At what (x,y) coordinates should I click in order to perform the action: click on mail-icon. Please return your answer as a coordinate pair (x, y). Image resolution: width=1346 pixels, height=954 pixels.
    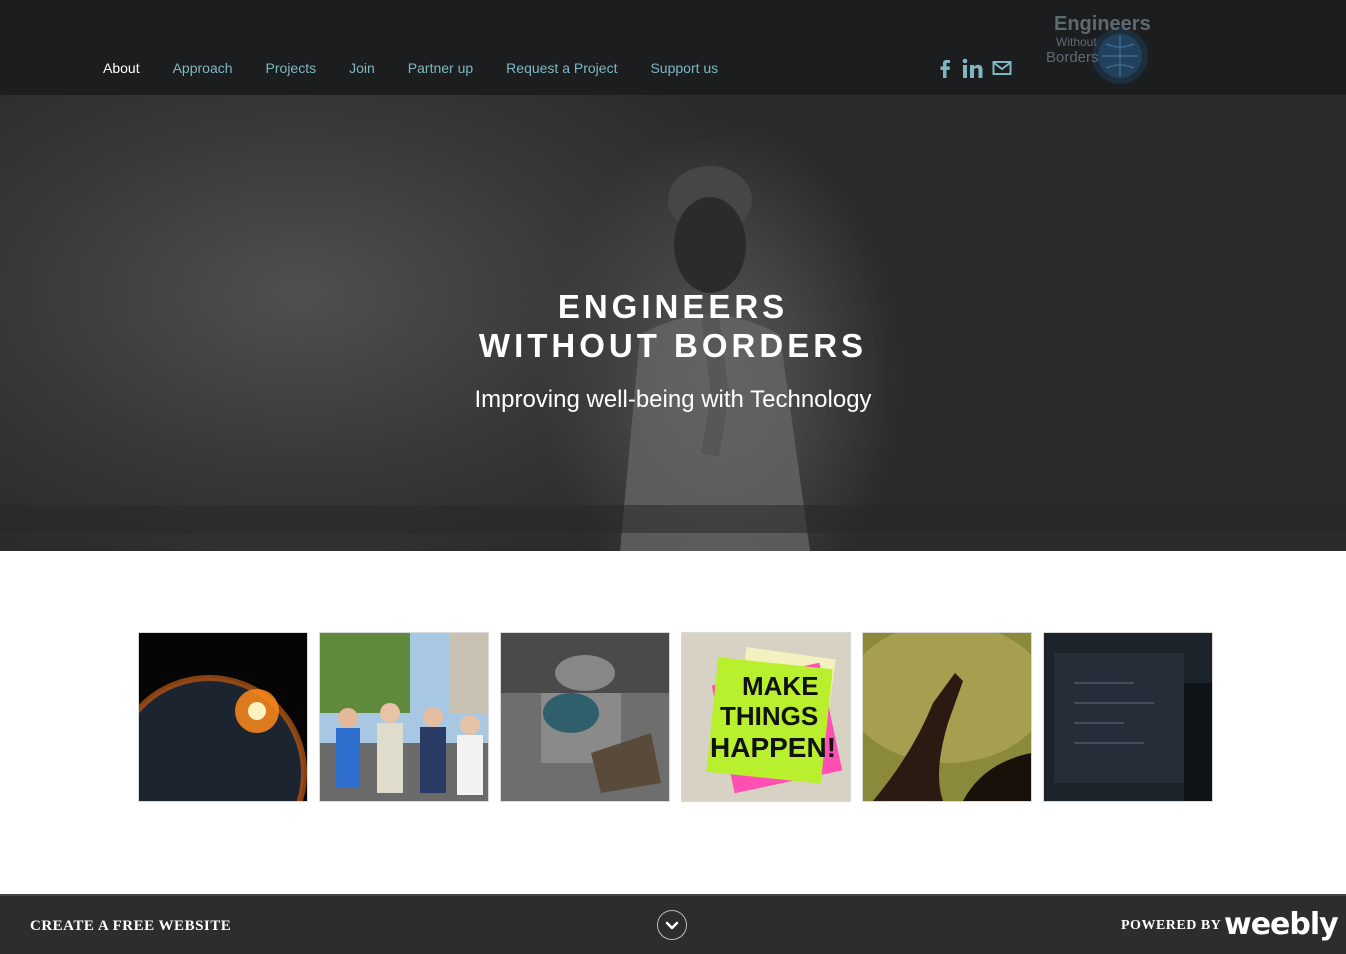
    Looking at the image, I should click on (1002, 70).